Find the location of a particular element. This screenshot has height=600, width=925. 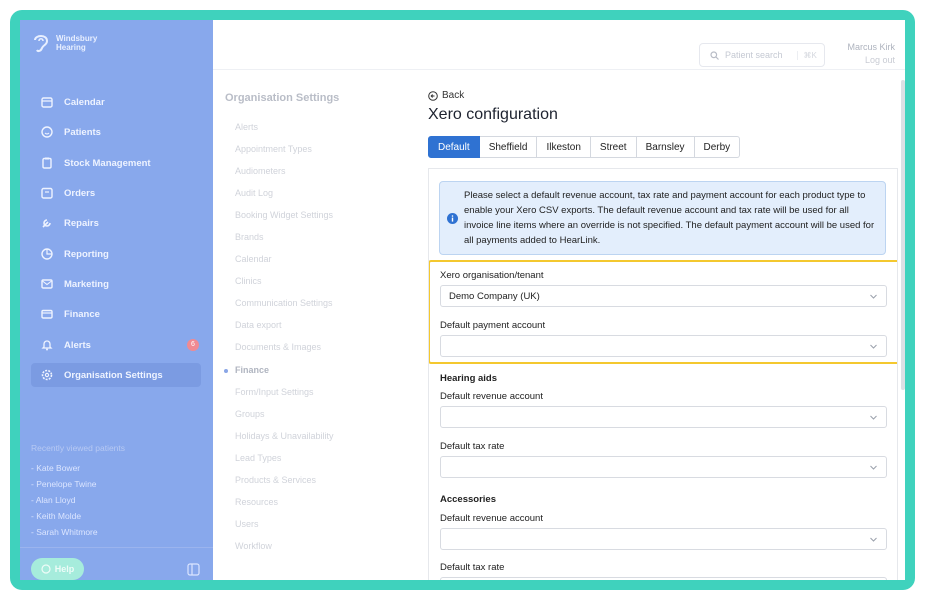

accessories-revenue-select is located at coordinates (663, 539).